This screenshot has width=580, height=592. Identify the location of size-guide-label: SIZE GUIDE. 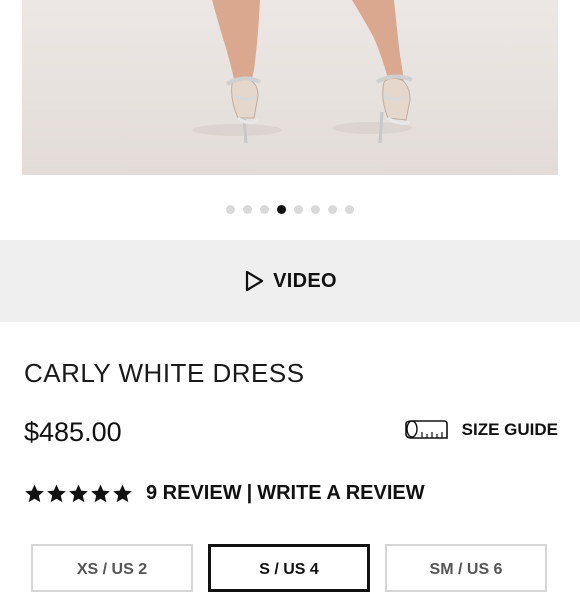
(509, 429).